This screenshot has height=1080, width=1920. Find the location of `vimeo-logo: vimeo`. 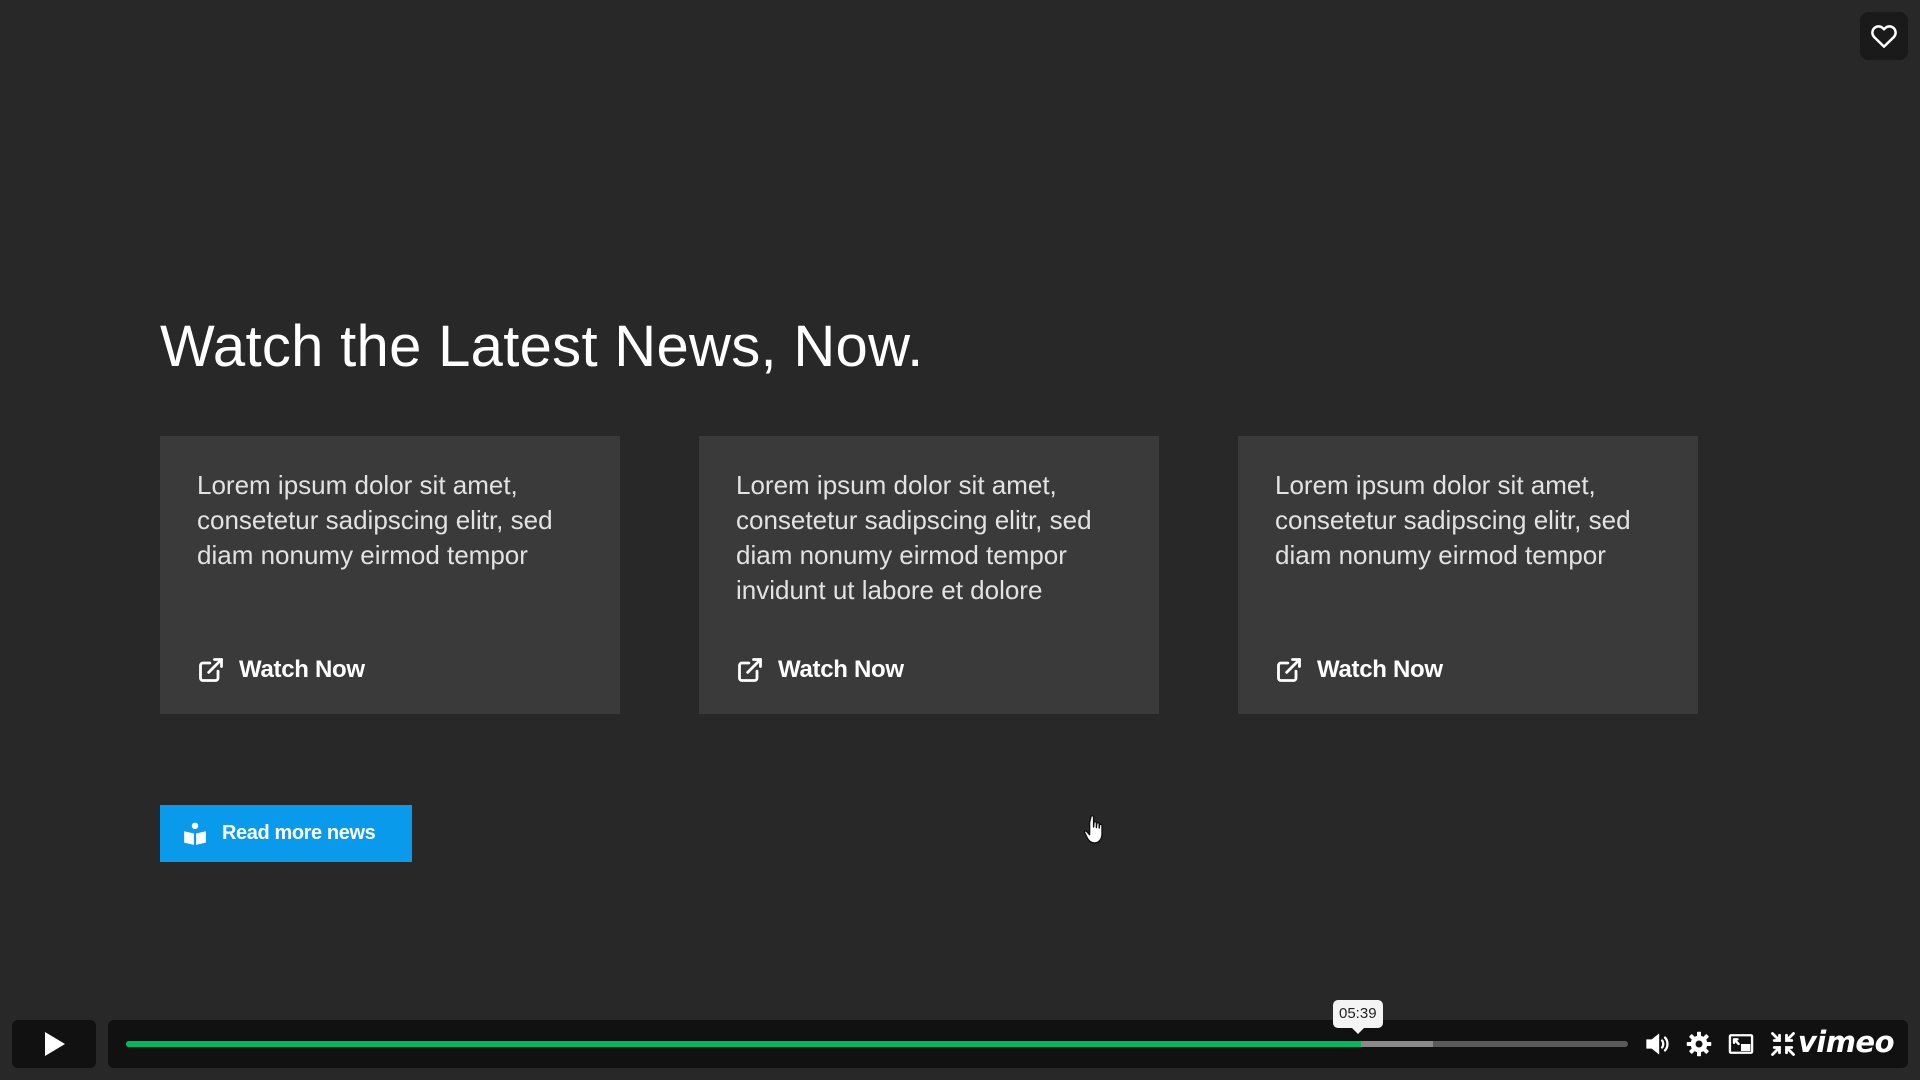

vimeo-logo: vimeo is located at coordinates (1846, 1042).